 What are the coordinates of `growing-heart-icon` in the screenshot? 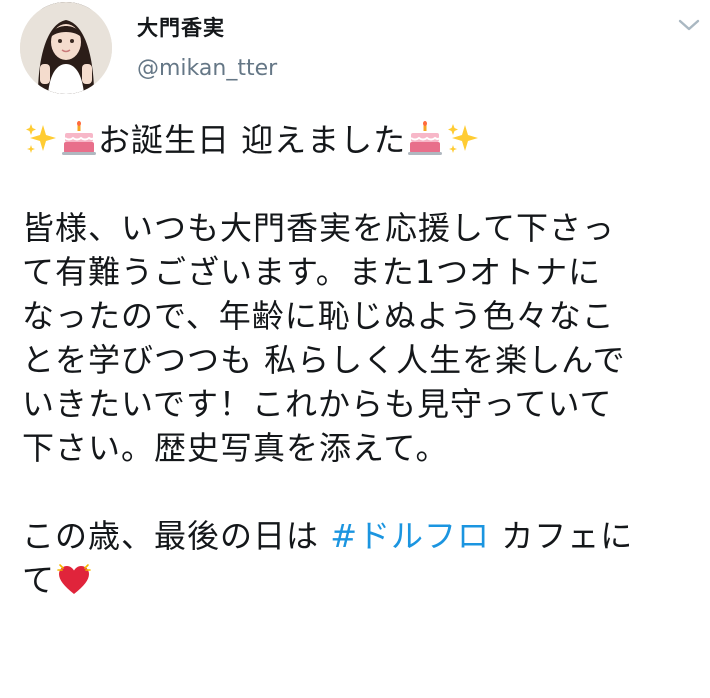 It's located at (74, 579).